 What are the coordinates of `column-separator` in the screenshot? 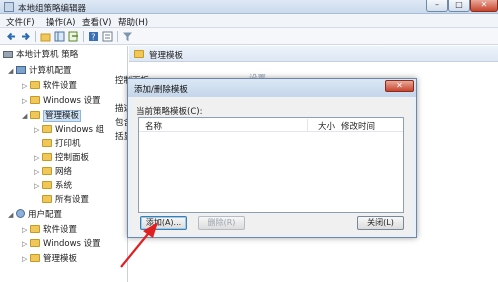 It's located at (307, 125).